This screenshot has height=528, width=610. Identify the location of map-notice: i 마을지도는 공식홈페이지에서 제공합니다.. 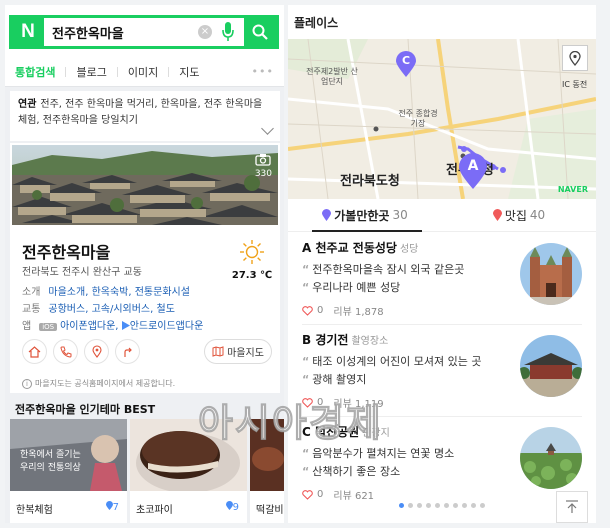
(98, 383).